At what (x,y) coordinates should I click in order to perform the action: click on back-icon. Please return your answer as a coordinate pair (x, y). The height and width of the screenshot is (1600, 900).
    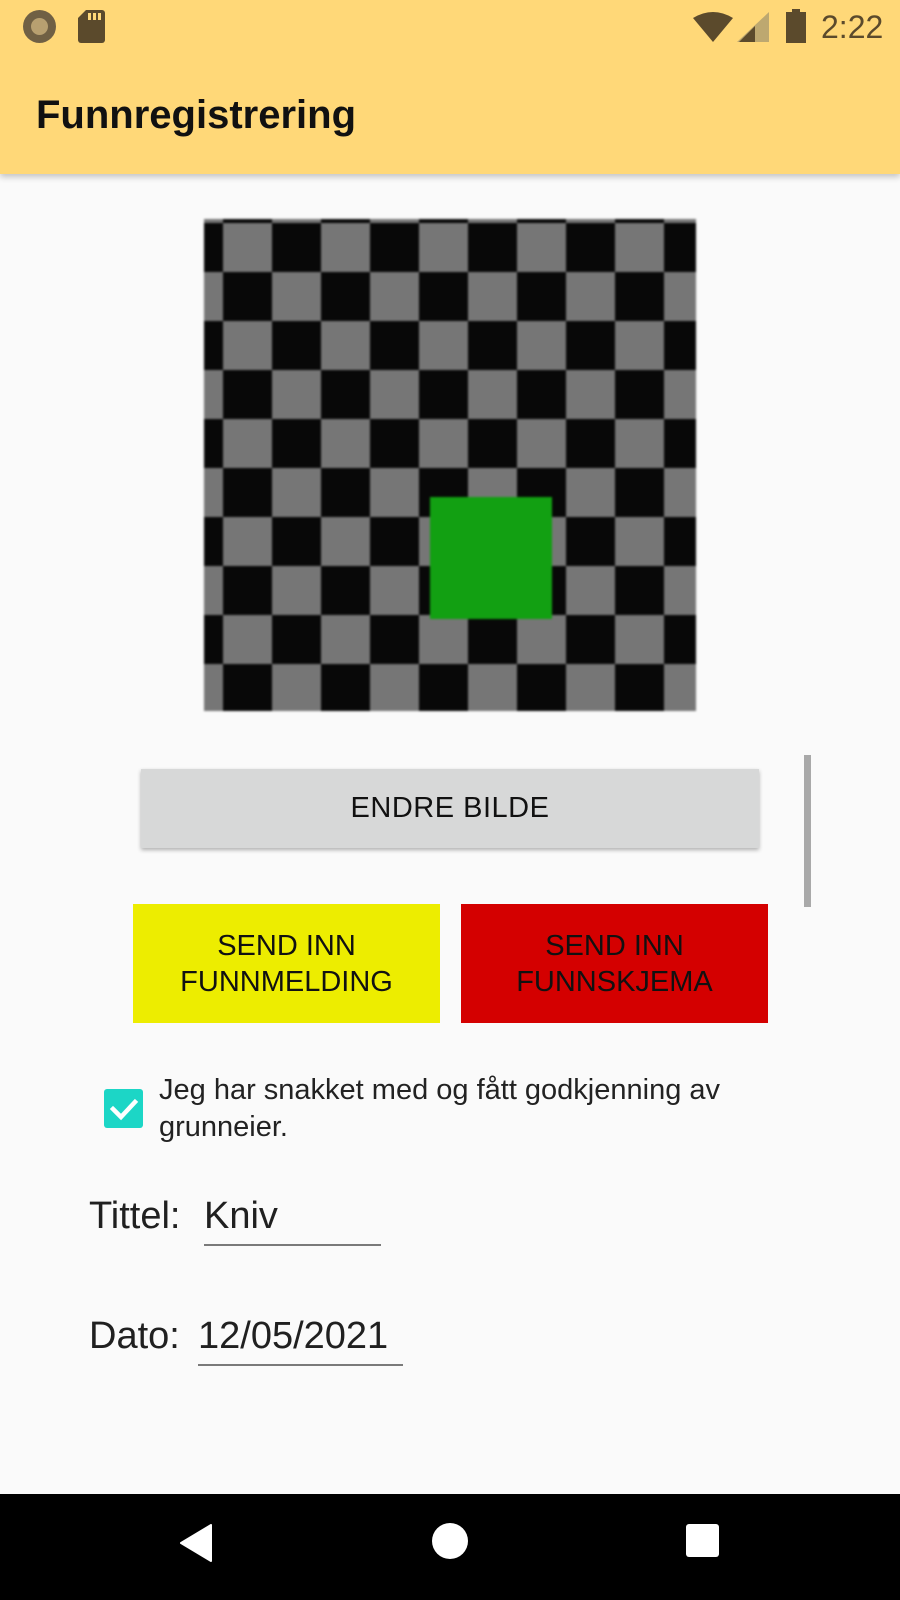
    Looking at the image, I should click on (196, 1543).